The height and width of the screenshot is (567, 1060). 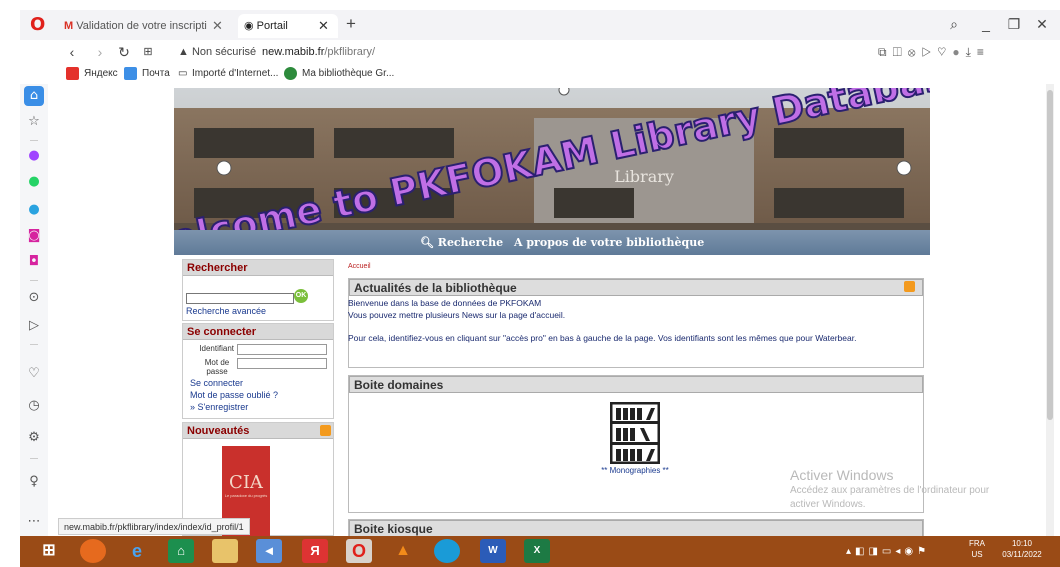 What do you see at coordinates (269, 551) in the screenshot?
I see `media-player-icon: ◄` at bounding box center [269, 551].